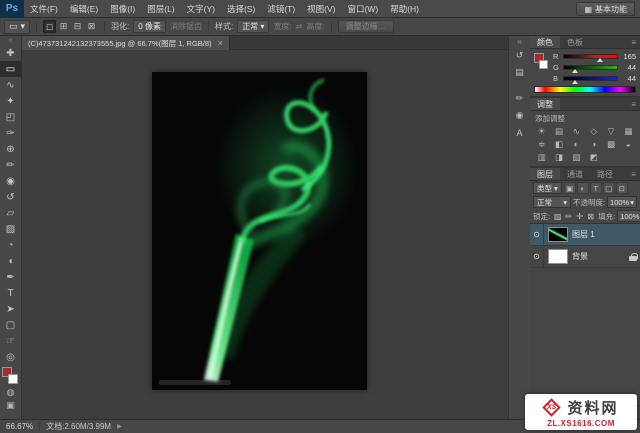  I want to click on selective-color-icon: ◩, so click(593, 157).